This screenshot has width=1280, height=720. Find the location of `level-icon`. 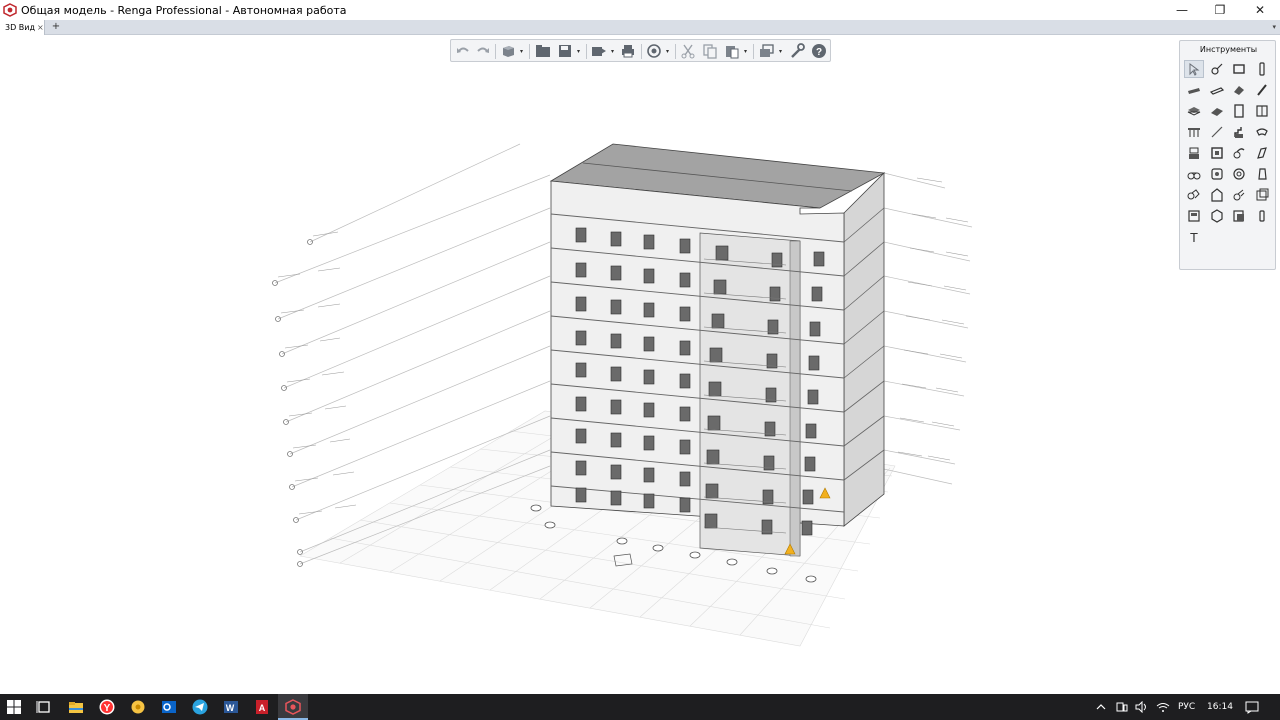

level-icon is located at coordinates (1238, 216).